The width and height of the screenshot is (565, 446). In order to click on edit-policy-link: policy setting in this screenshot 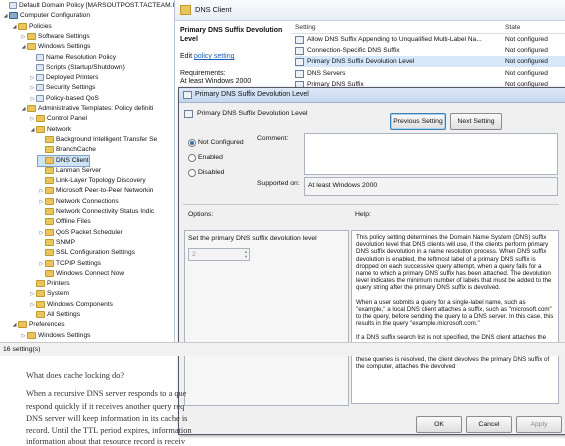, I will do `click(214, 56)`.